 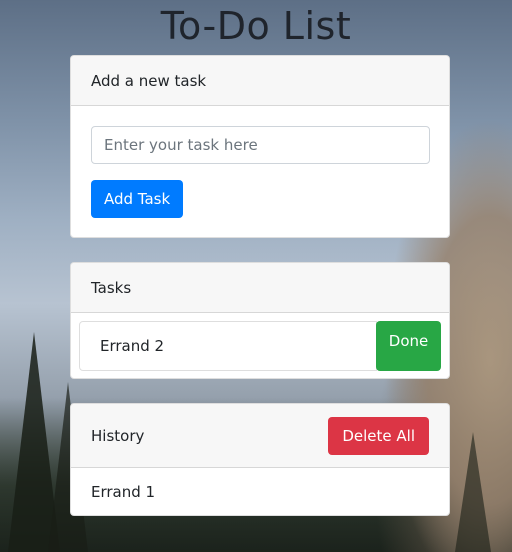 What do you see at coordinates (137, 199) in the screenshot?
I see `add-task-button: Add Task` at bounding box center [137, 199].